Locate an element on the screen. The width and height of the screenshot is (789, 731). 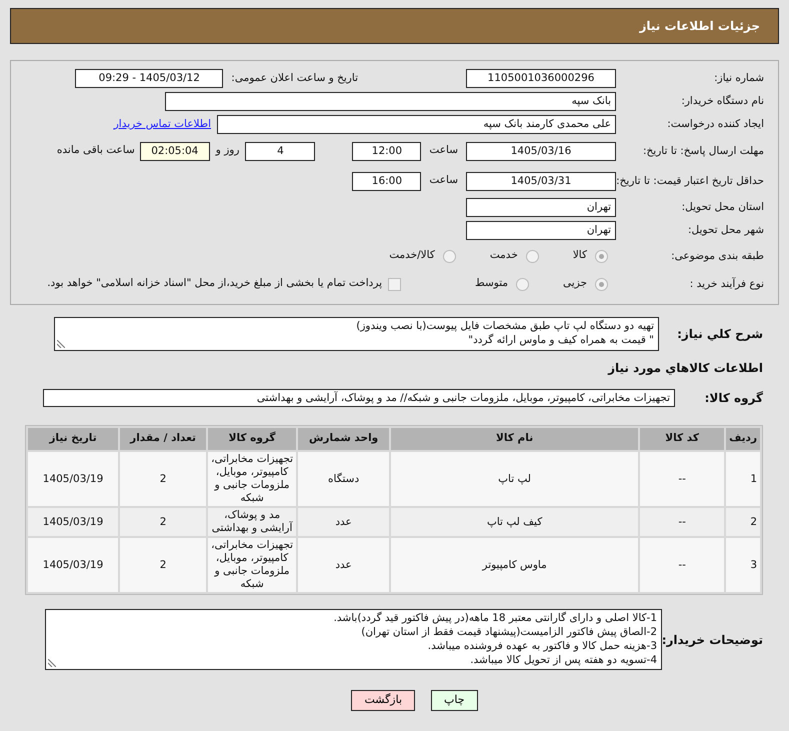
column-header: کد کالا is located at coordinates (682, 439).